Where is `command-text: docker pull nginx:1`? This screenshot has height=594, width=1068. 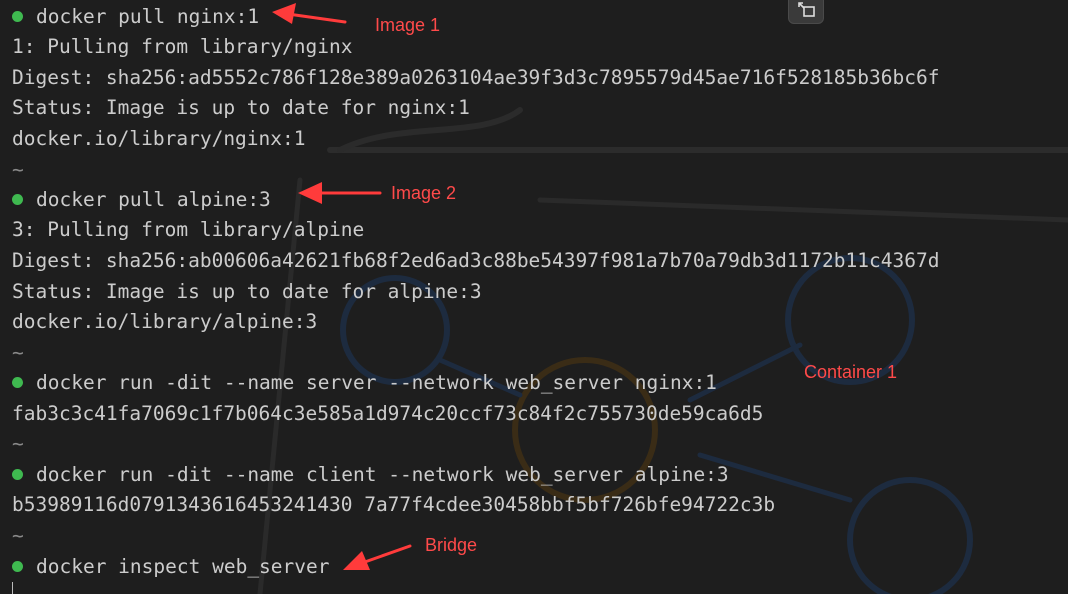
command-text: docker pull nginx:1 is located at coordinates (148, 16).